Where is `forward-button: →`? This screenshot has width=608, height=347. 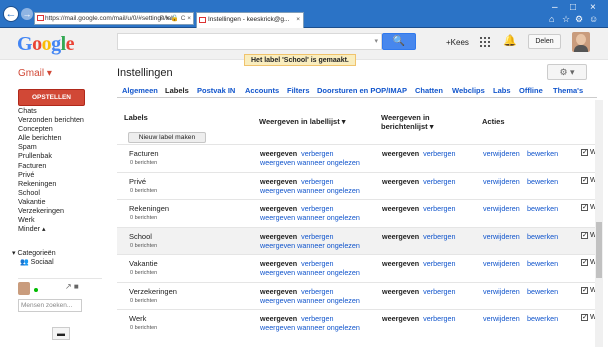 forward-button: → is located at coordinates (27, 14).